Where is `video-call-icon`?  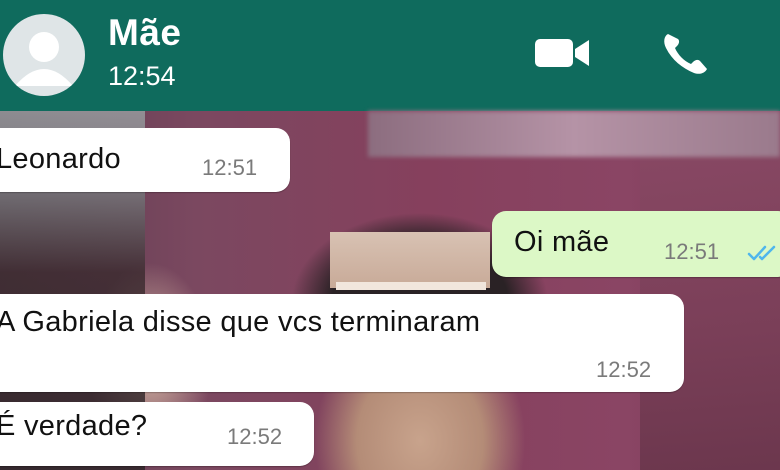 video-call-icon is located at coordinates (562, 53).